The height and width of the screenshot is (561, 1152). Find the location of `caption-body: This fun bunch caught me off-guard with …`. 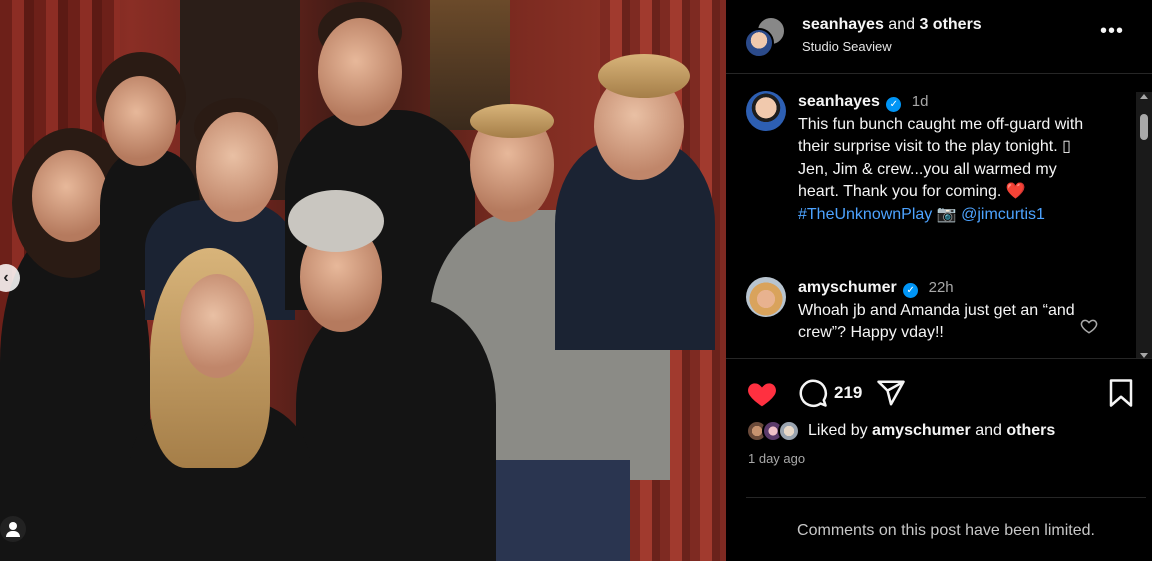

caption-body: This fun bunch caught me off-guard with … is located at coordinates (941, 158).